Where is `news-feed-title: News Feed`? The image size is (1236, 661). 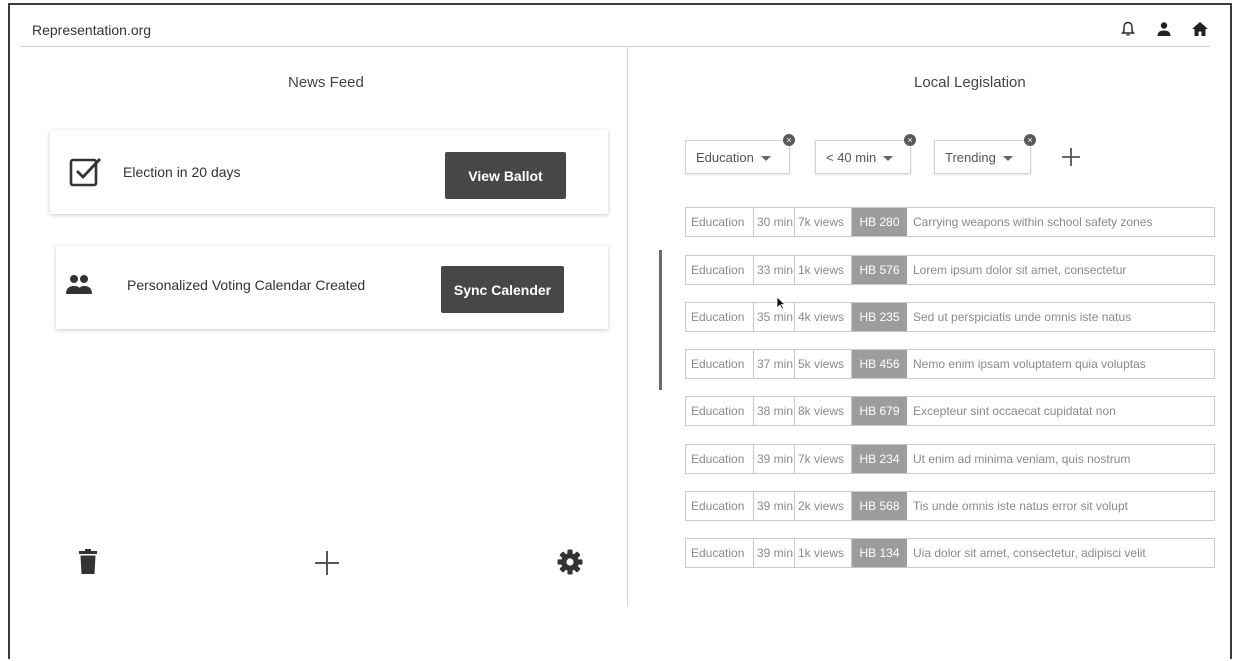 news-feed-title: News Feed is located at coordinates (326, 82).